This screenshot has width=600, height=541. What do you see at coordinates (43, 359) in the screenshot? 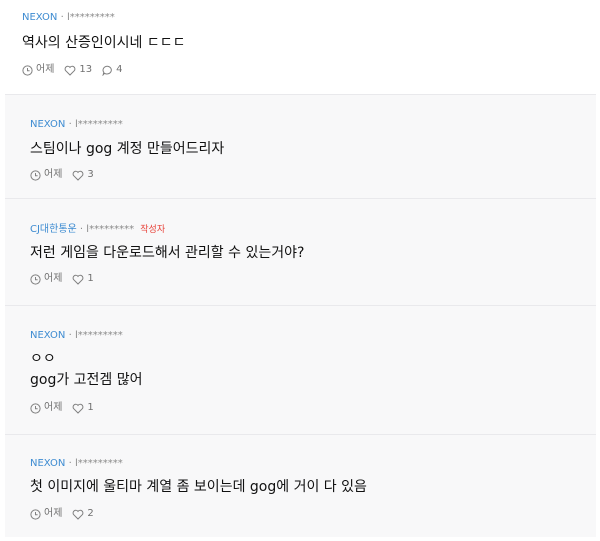
I see `reply-text-line: ㅇㅇ` at bounding box center [43, 359].